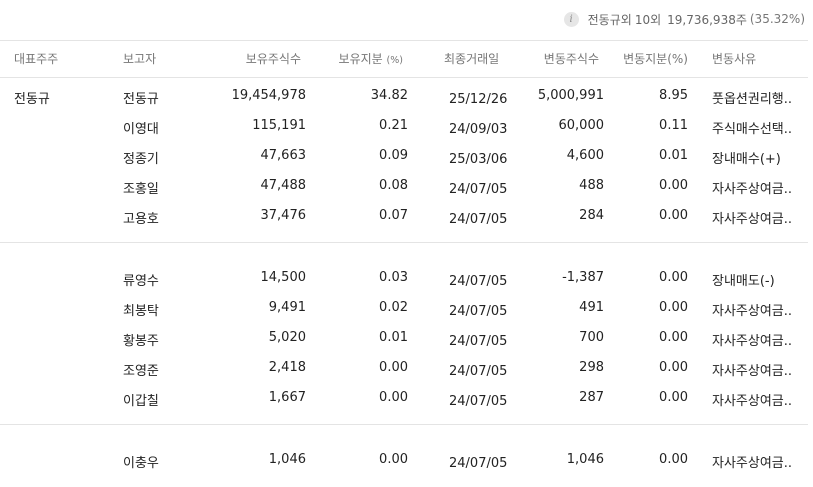 This screenshot has height=487, width=813. I want to click on header-change-shares: 변동주식수, so click(571, 59).